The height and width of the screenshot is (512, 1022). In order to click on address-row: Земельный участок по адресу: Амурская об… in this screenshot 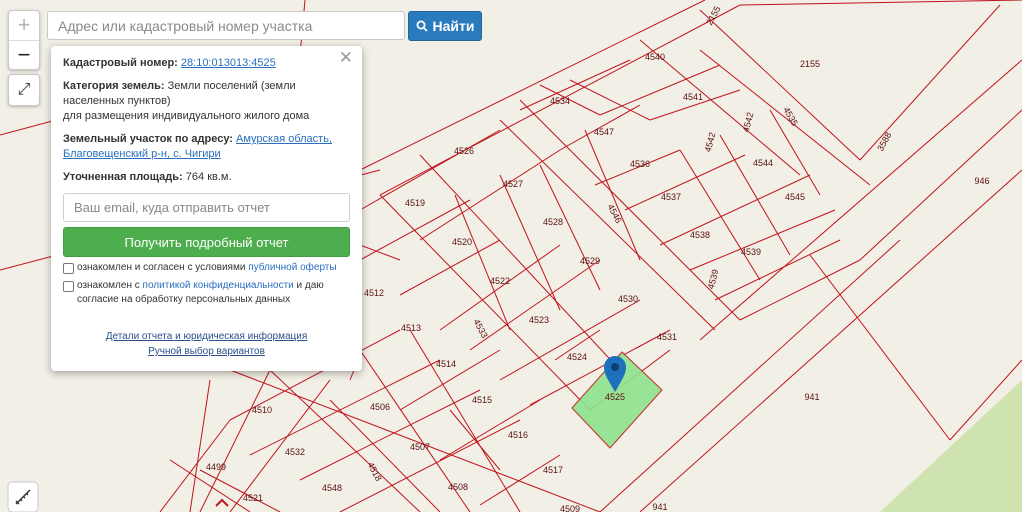, I will do `click(206, 147)`.